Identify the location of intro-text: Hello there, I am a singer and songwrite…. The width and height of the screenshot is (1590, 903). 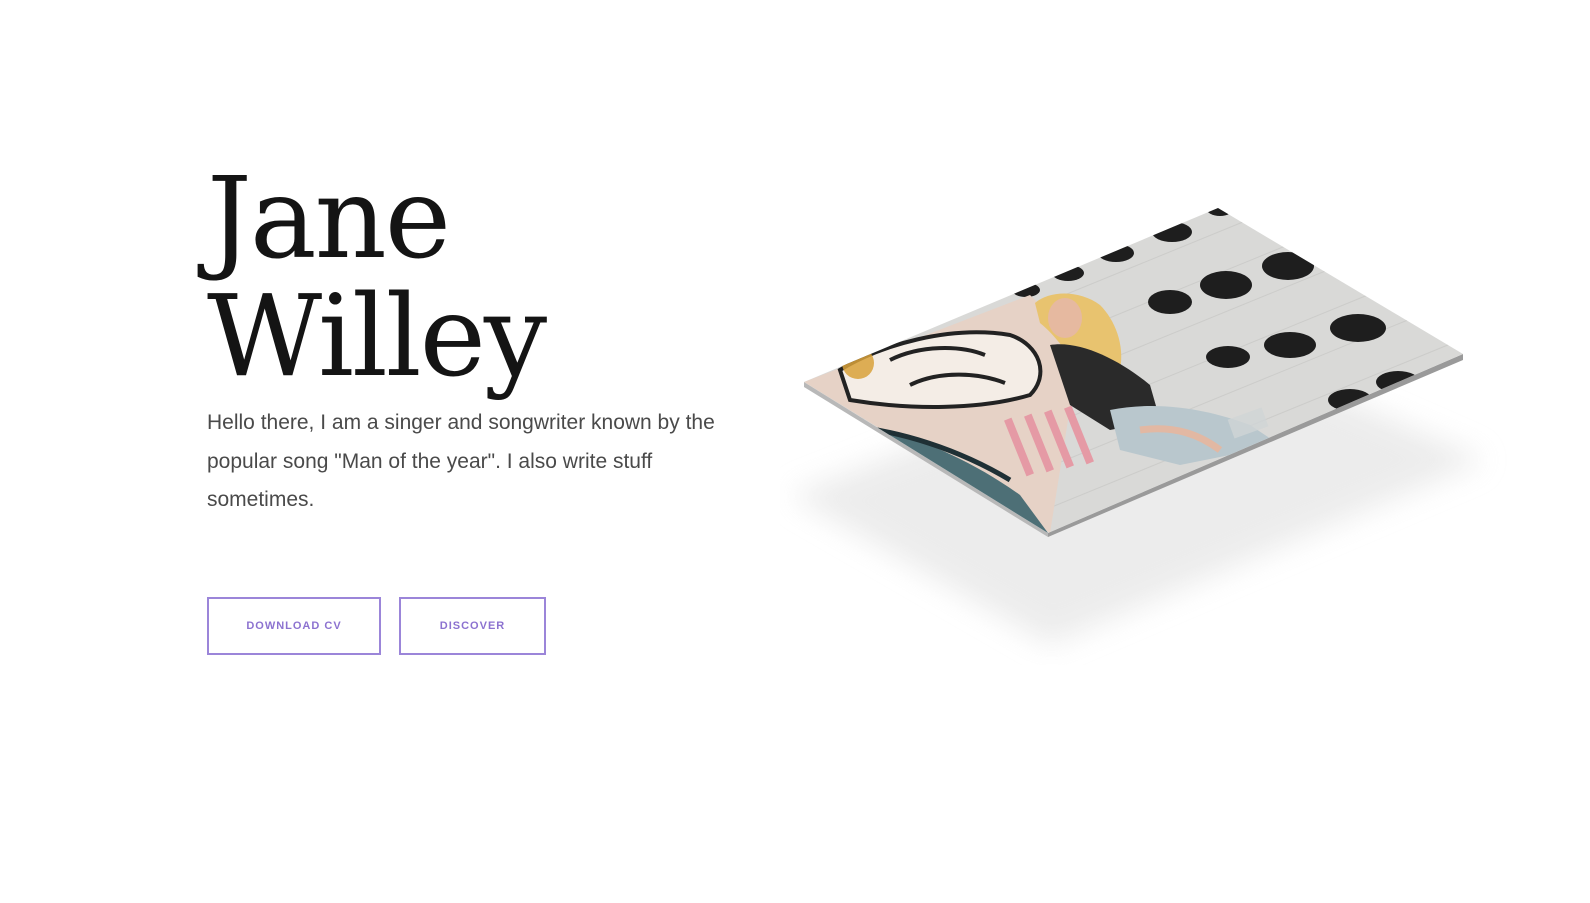
(461, 461).